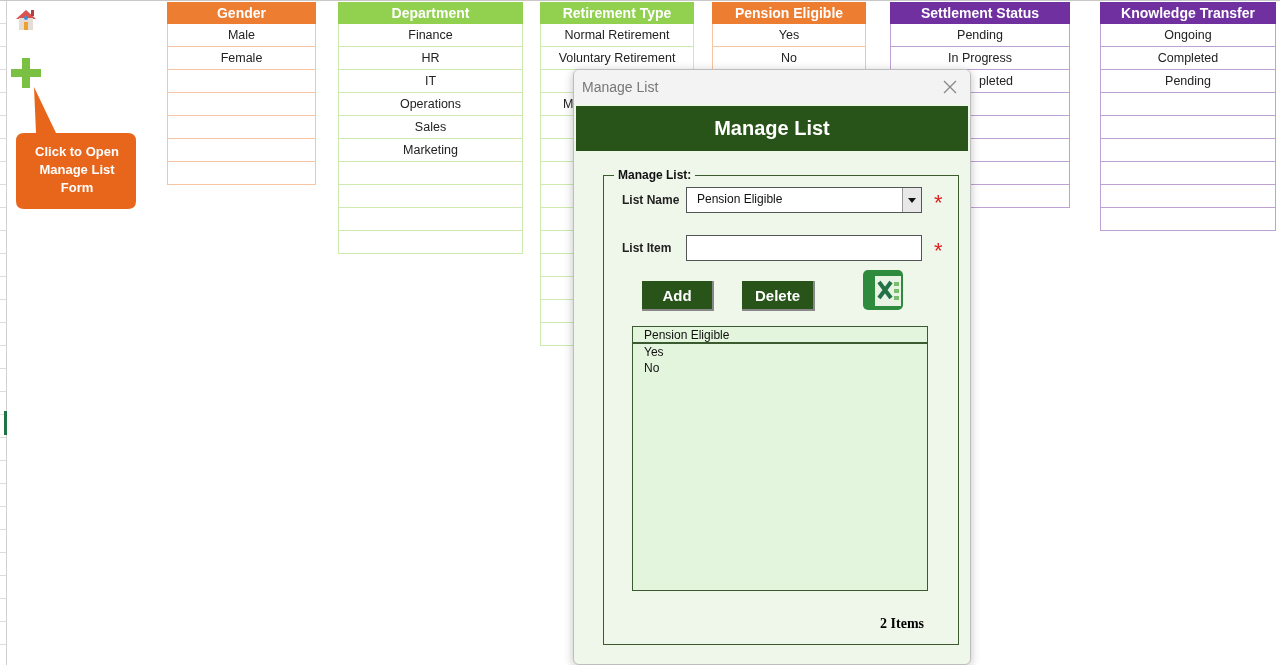  What do you see at coordinates (980, 13) in the screenshot?
I see `column-header: Settlement Status` at bounding box center [980, 13].